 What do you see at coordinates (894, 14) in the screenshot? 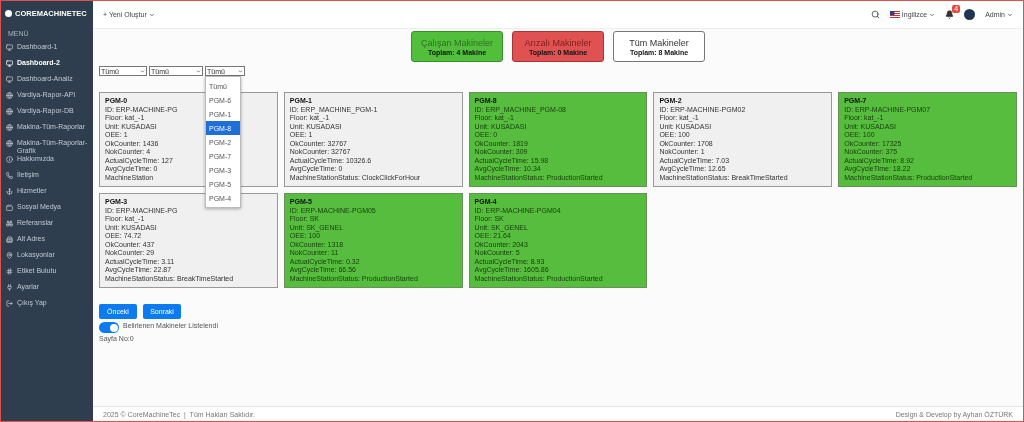
I see `flag-icon` at bounding box center [894, 14].